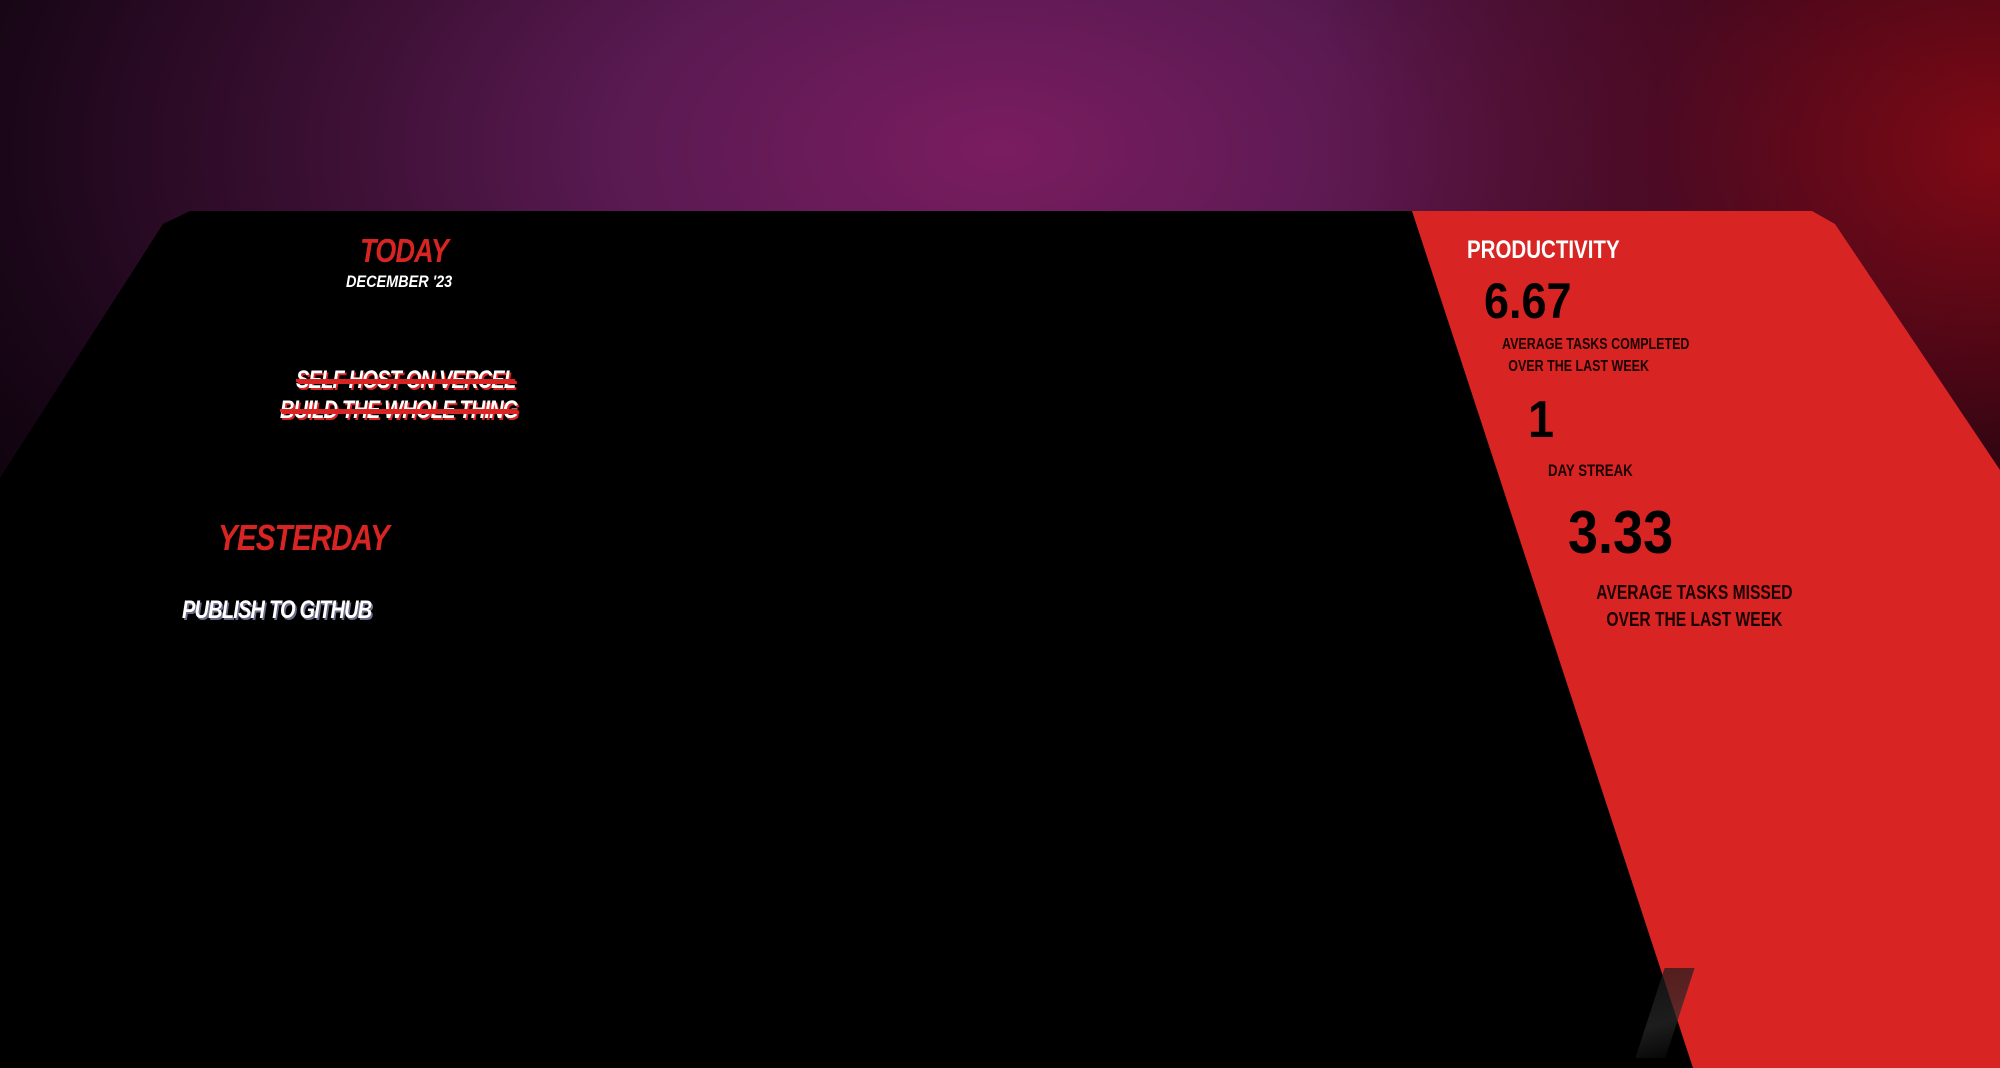 Image resolution: width=2000 pixels, height=1068 pixels. I want to click on stat-label-streak: DAY STREAK, so click(1626, 471).